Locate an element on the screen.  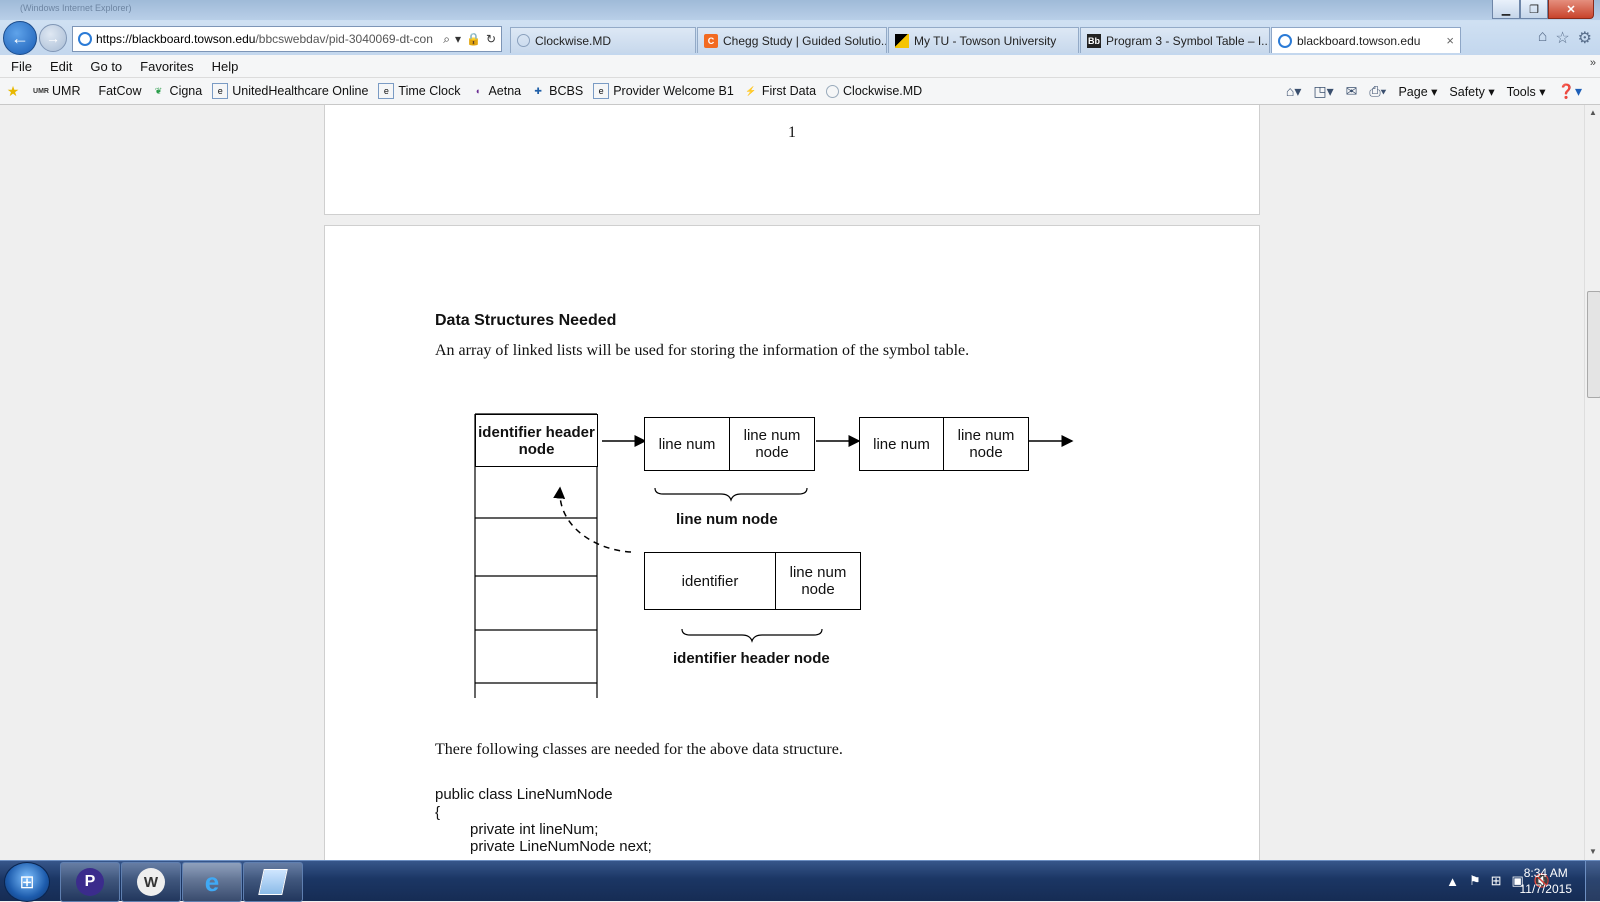
browser-right-icons: ⌂ ☆ ⚙ is located at coordinates (1565, 38).